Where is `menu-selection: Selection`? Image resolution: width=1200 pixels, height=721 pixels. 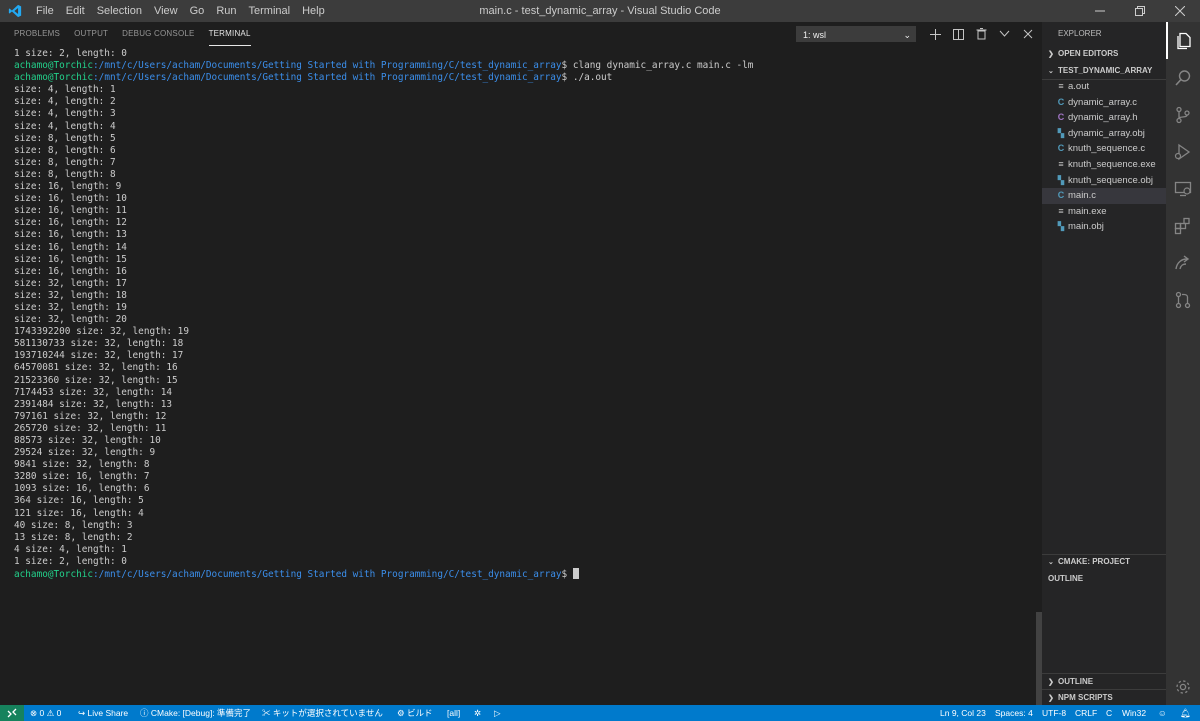
menu-selection: Selection is located at coordinates (119, 11).